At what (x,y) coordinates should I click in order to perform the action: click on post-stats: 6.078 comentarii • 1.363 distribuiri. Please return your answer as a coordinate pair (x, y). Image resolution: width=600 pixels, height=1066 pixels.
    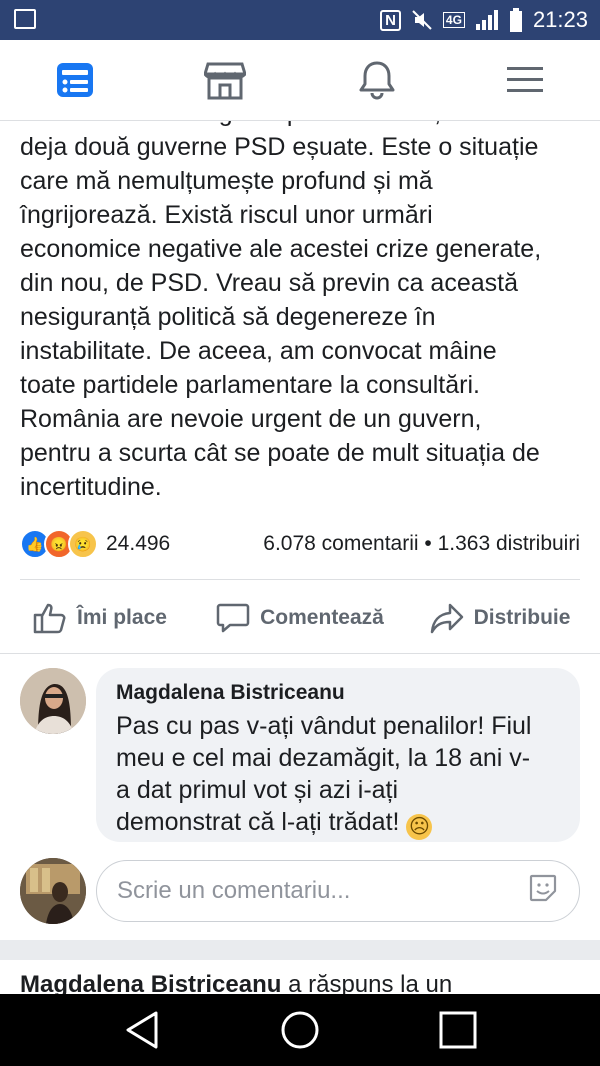
    Looking at the image, I should click on (421, 544).